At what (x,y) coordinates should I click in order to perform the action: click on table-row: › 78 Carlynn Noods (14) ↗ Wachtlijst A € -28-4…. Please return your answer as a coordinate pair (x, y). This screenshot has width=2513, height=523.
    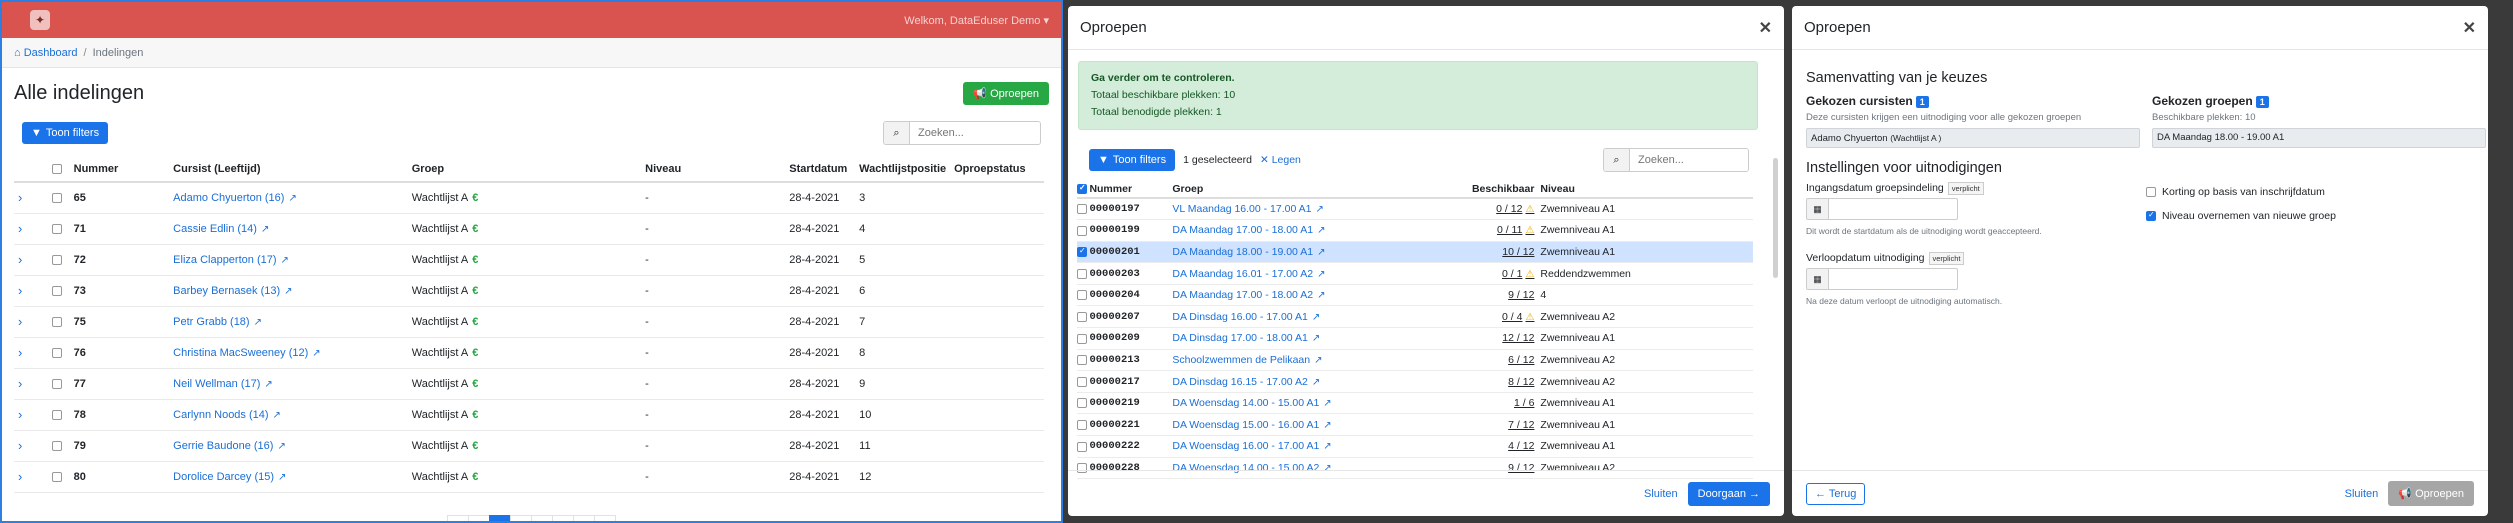
    Looking at the image, I should click on (529, 415).